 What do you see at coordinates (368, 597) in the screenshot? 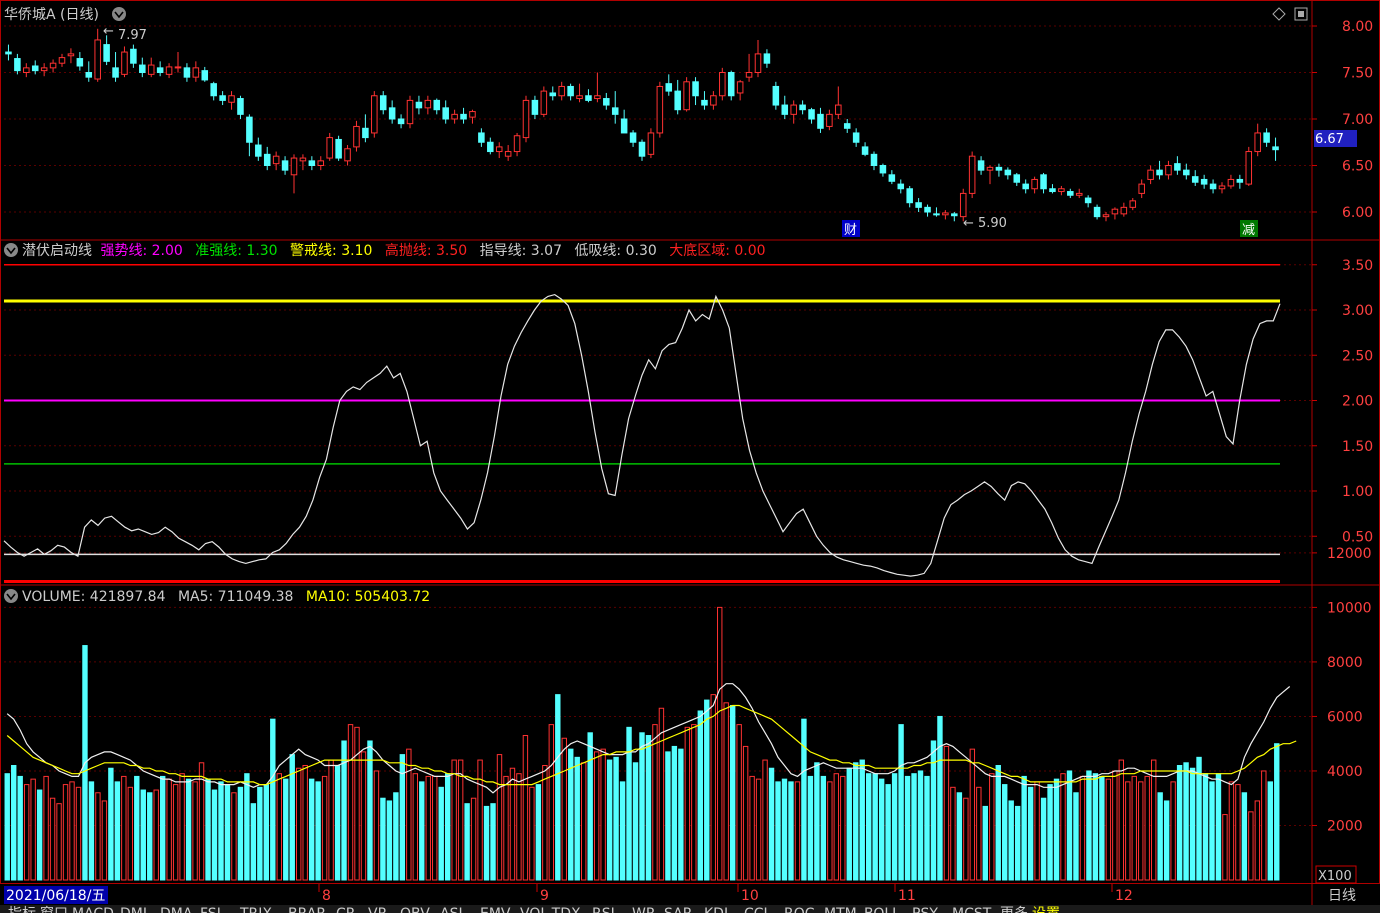
I see `legend-ma10: MA10: 505403.72` at bounding box center [368, 597].